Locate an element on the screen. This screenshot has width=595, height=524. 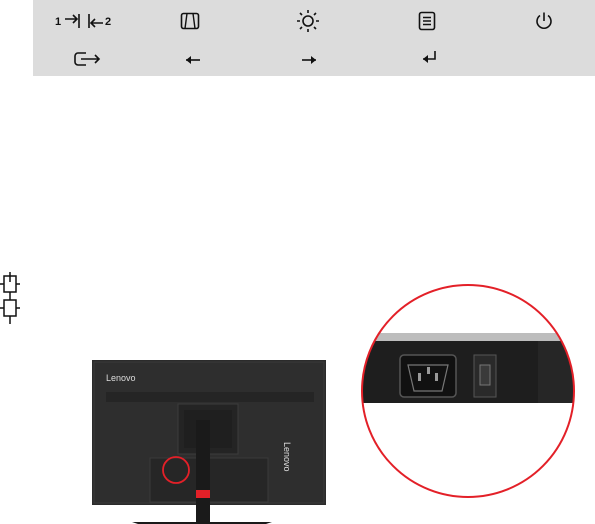
input-2-label: 2 is located at coordinates (108, 22).